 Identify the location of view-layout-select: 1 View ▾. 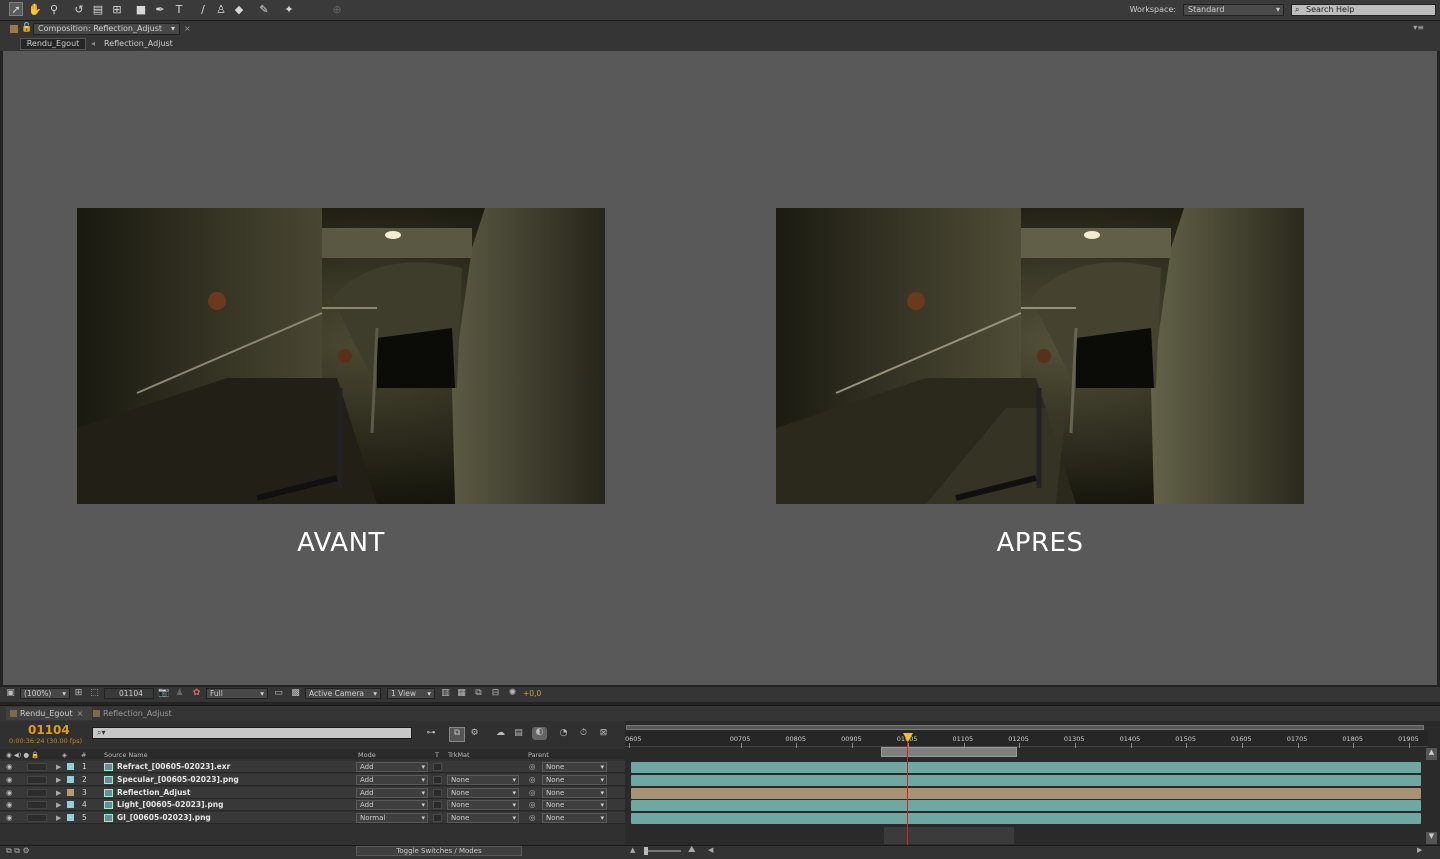
(411, 693).